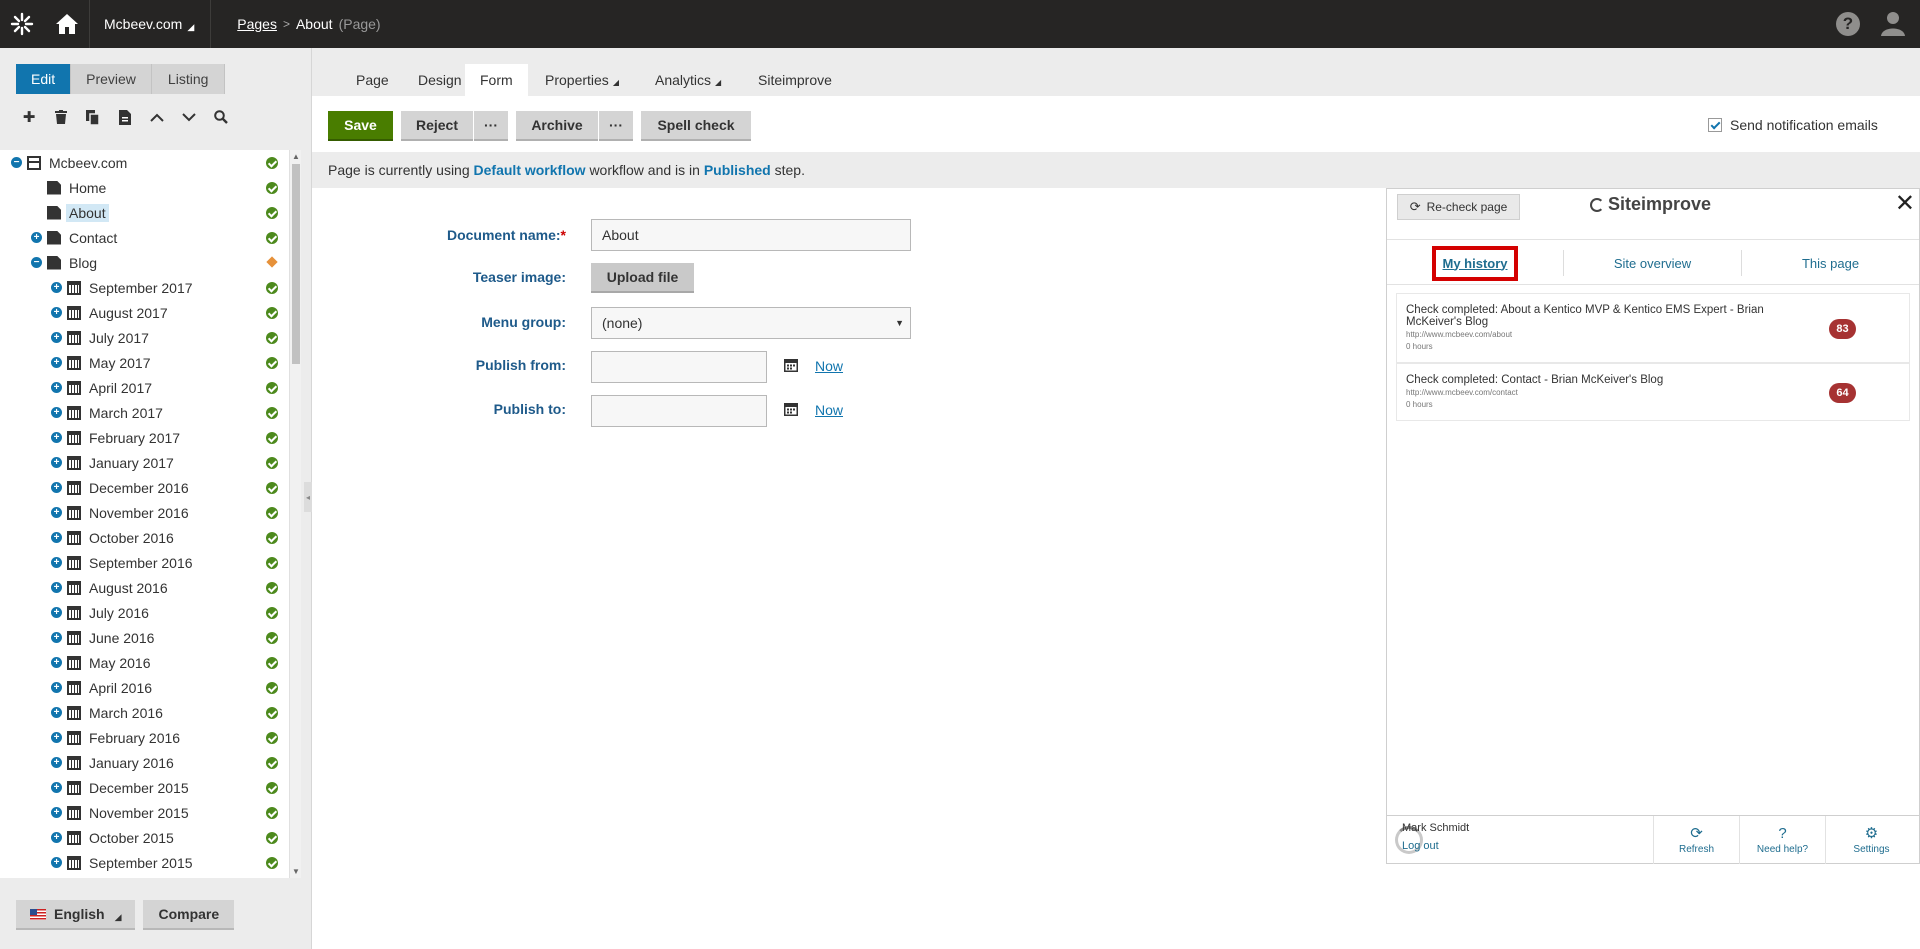  Describe the element at coordinates (688, 80) in the screenshot. I see `tab-analytics: Analytics ◢` at that location.